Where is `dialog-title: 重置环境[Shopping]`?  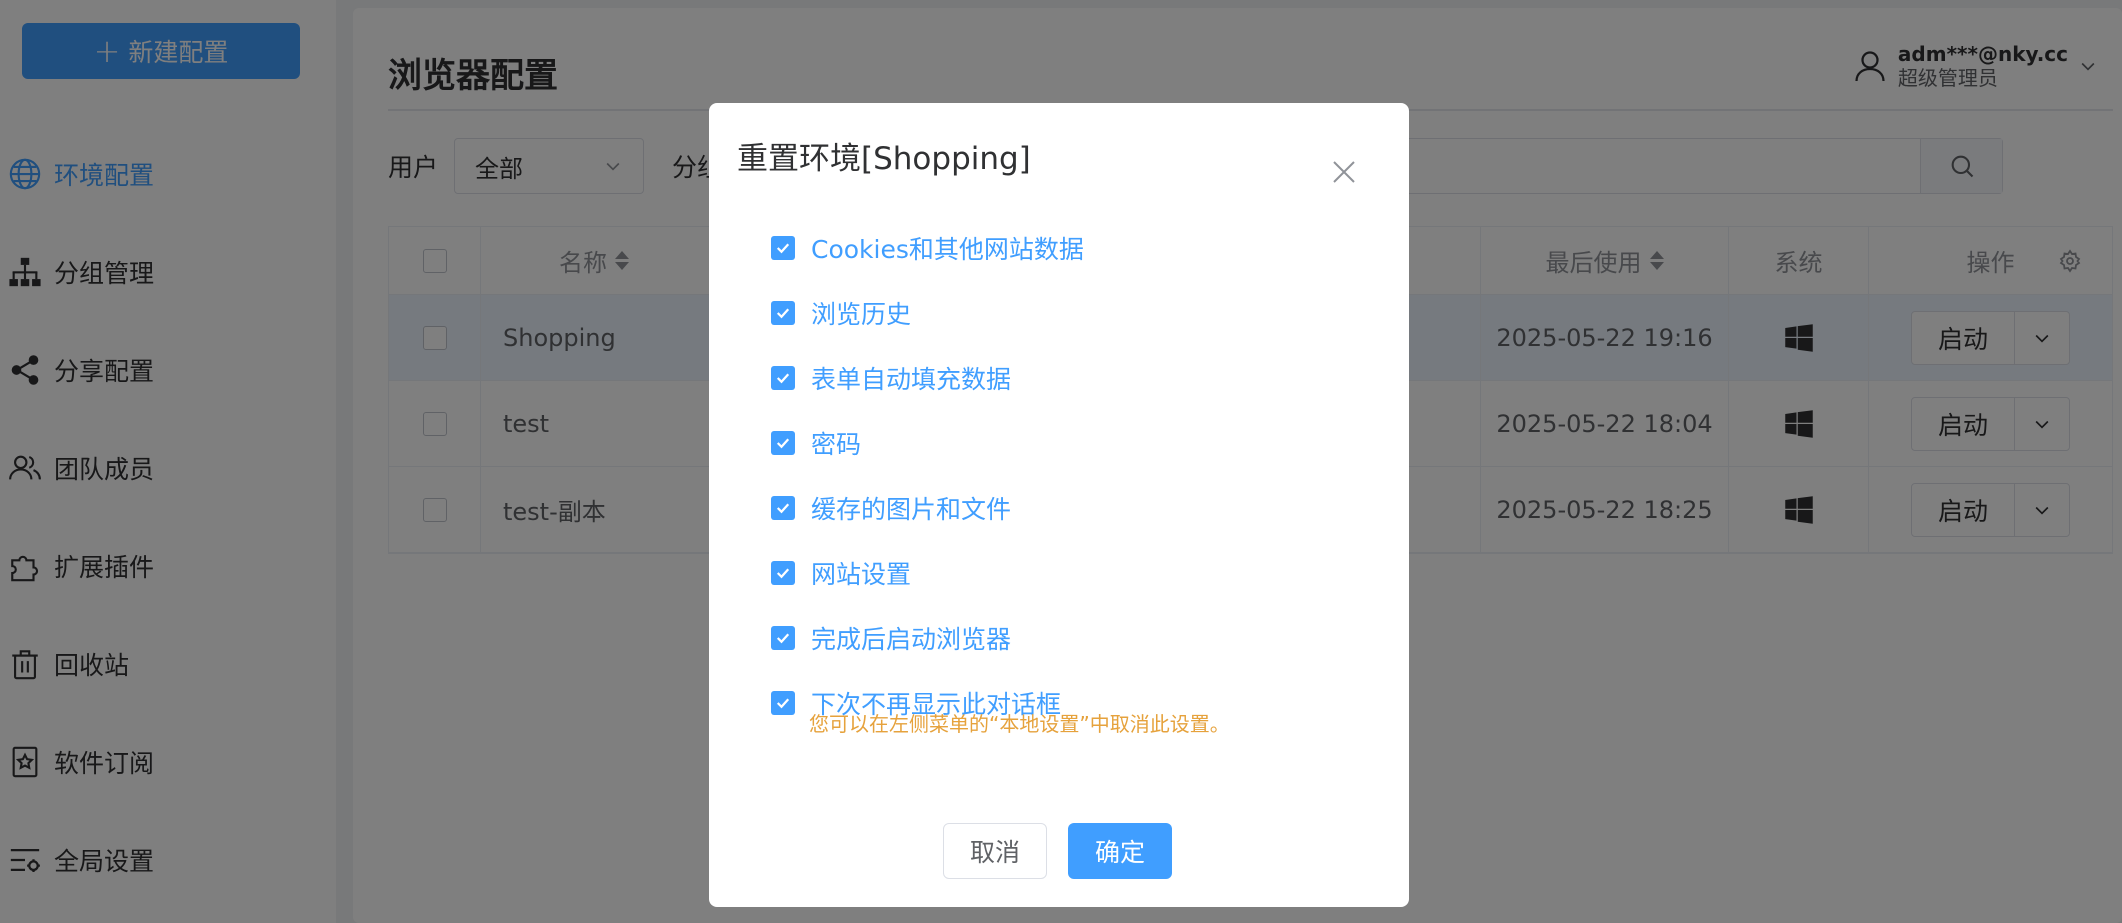 dialog-title: 重置环境[Shopping] is located at coordinates (884, 159).